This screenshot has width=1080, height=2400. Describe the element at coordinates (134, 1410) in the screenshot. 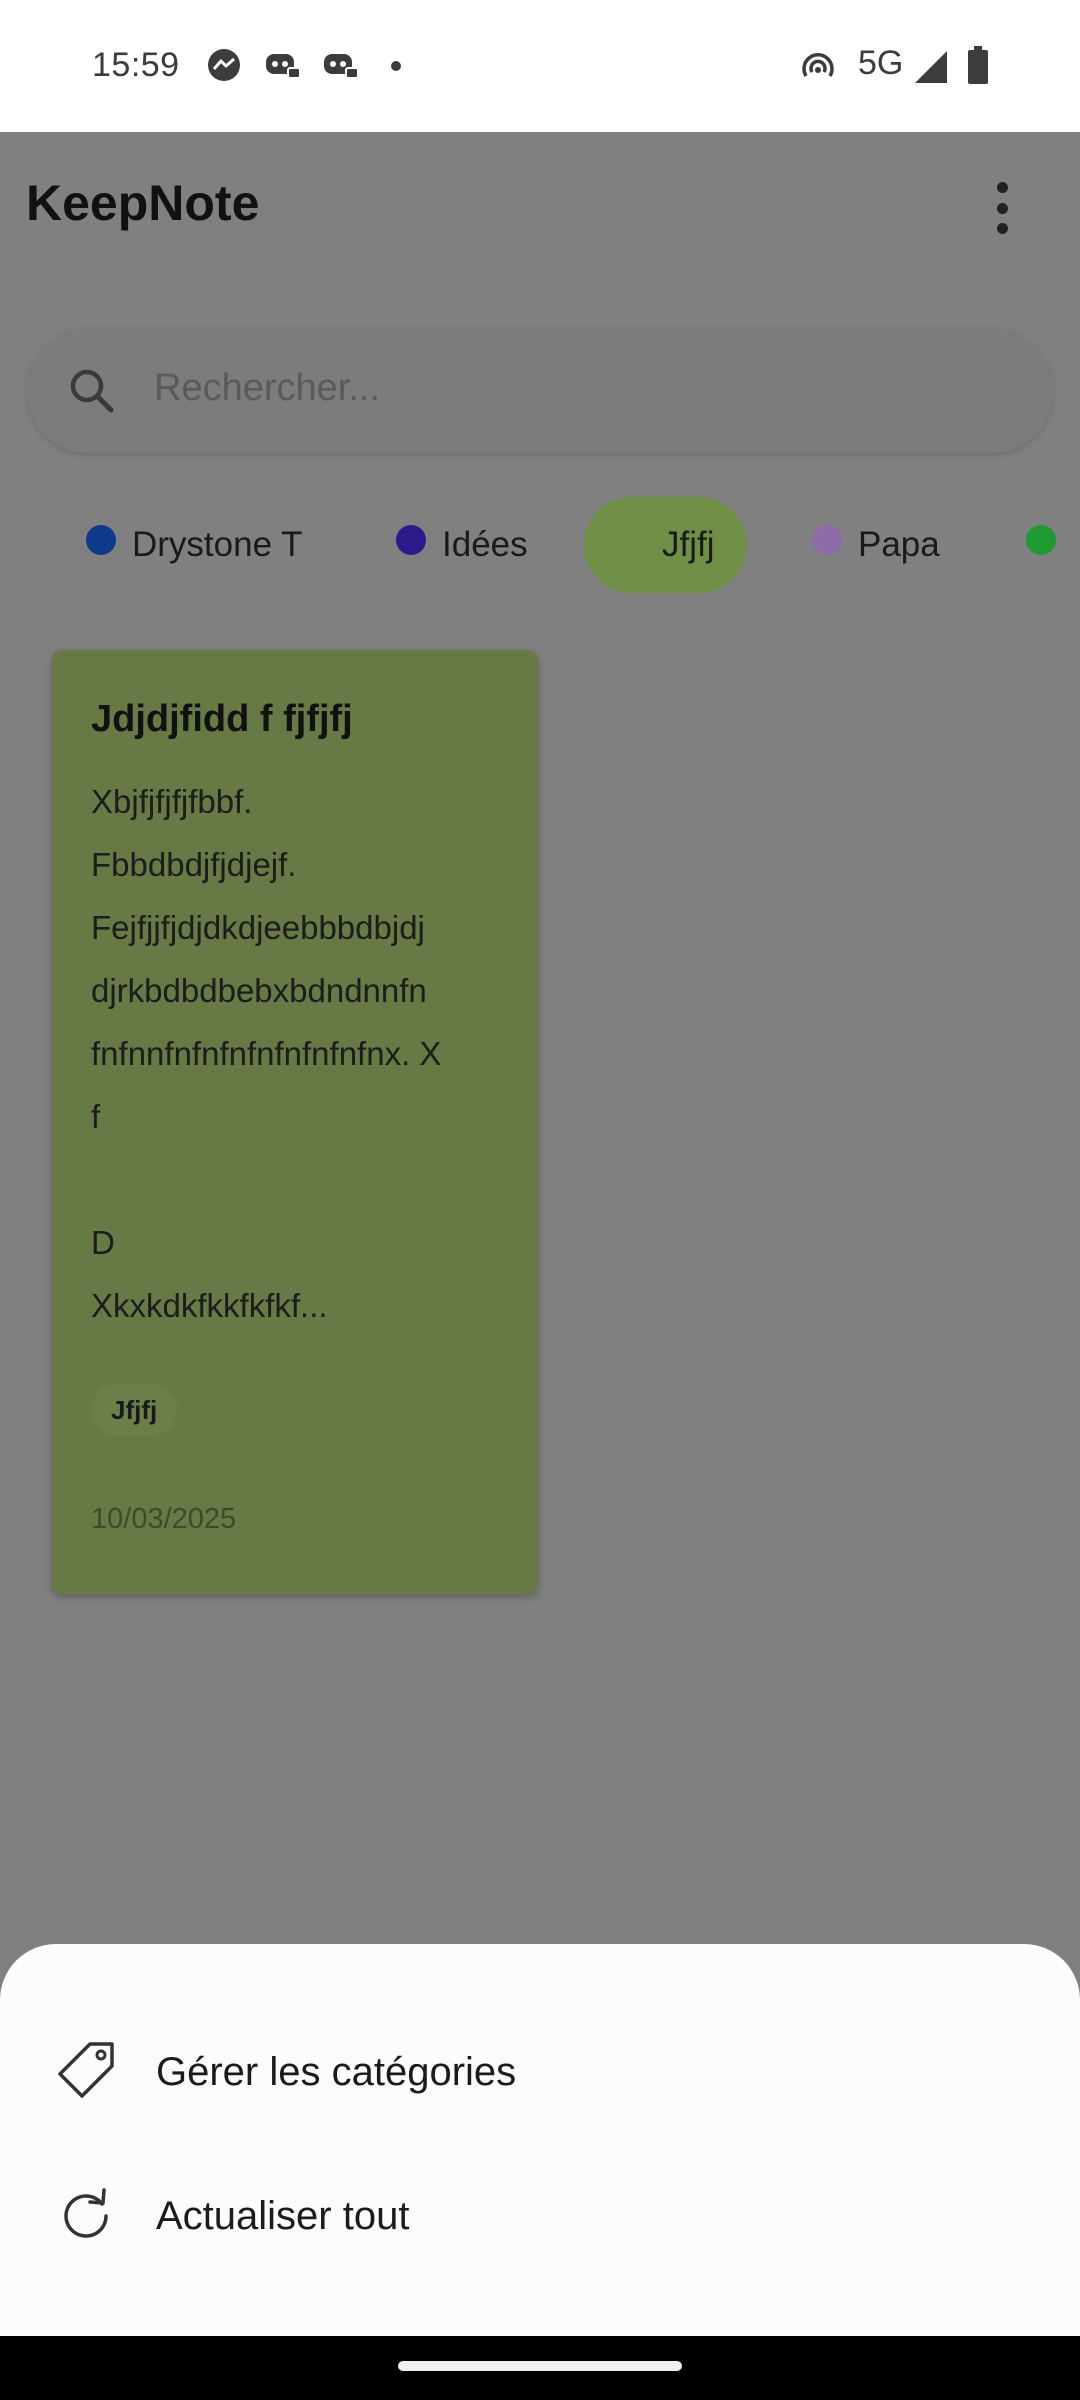

I see `note-tag: Jfjfj` at that location.